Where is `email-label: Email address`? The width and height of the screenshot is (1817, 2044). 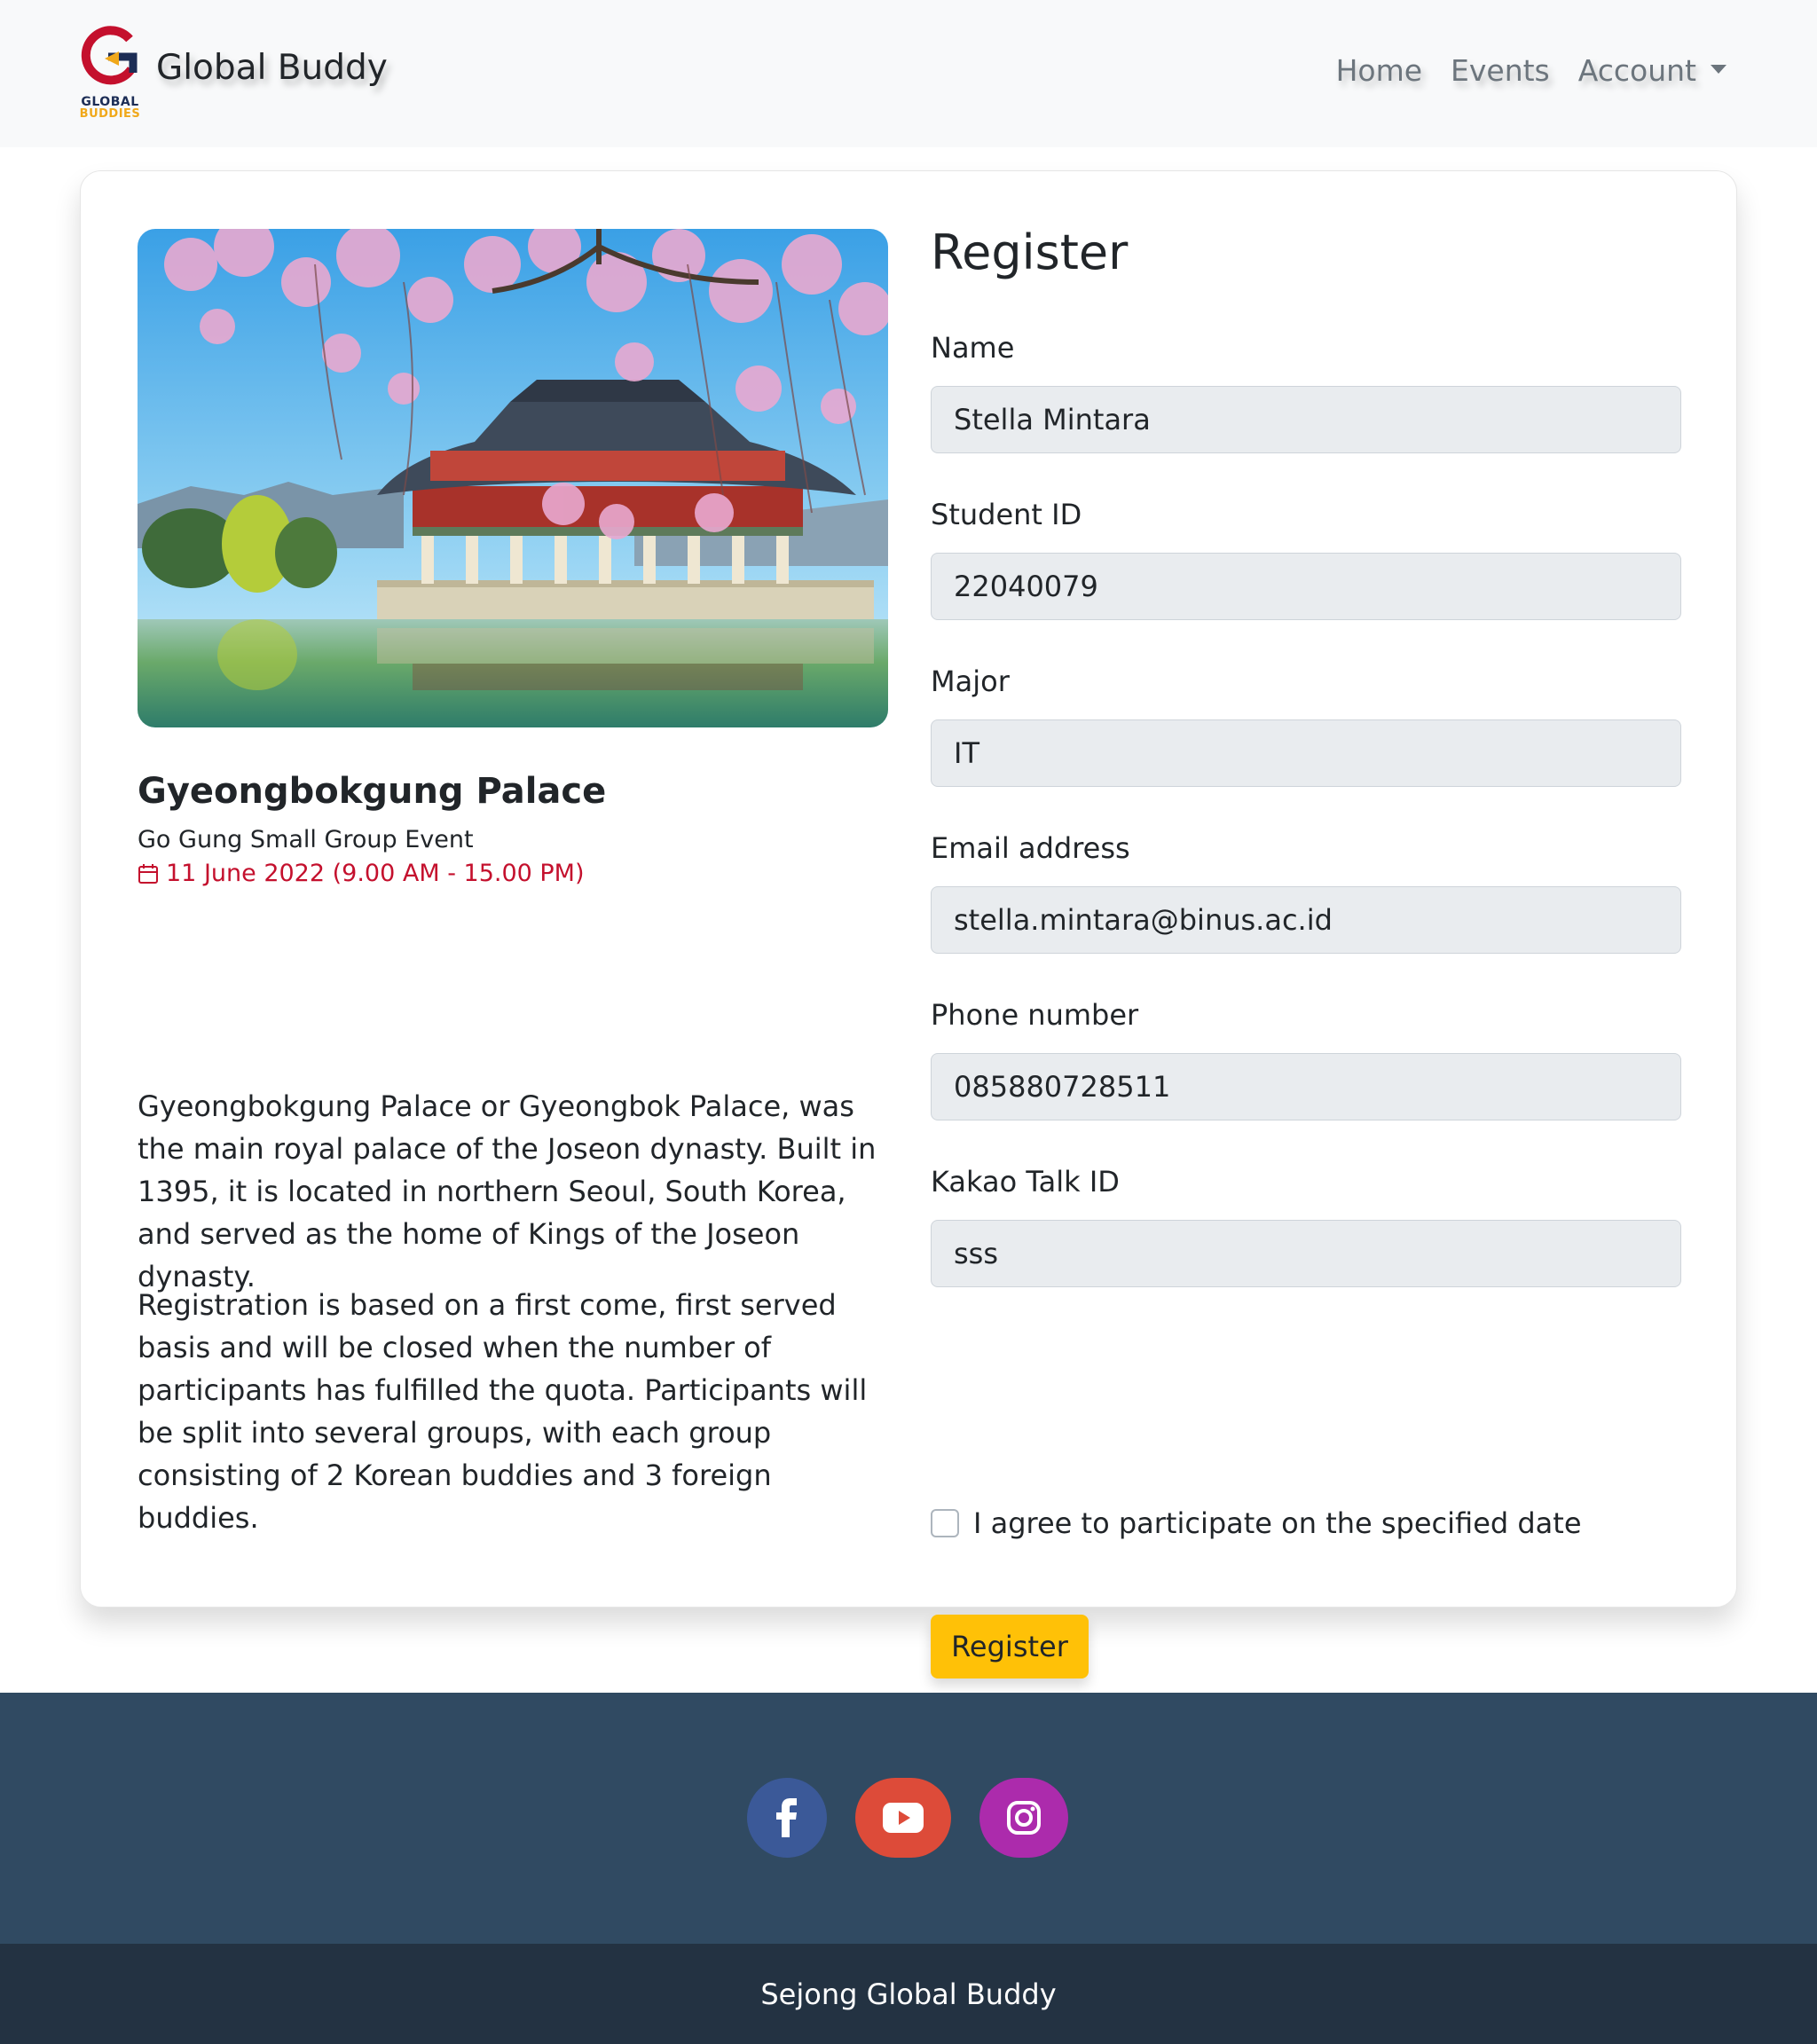
email-label: Email address is located at coordinates (1030, 848).